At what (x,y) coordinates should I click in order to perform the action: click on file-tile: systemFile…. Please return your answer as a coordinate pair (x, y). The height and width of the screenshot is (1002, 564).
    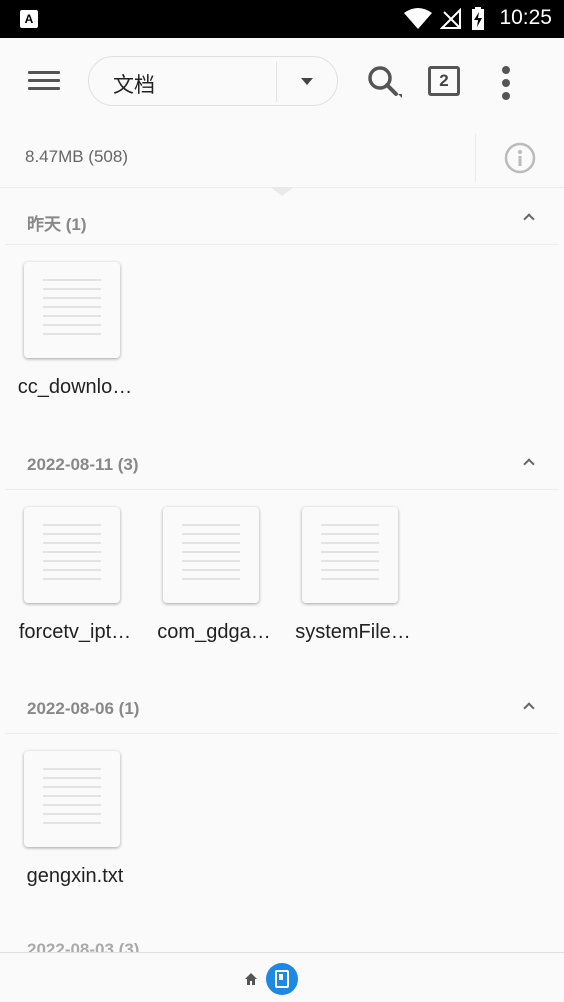
    Looking at the image, I should click on (353, 587).